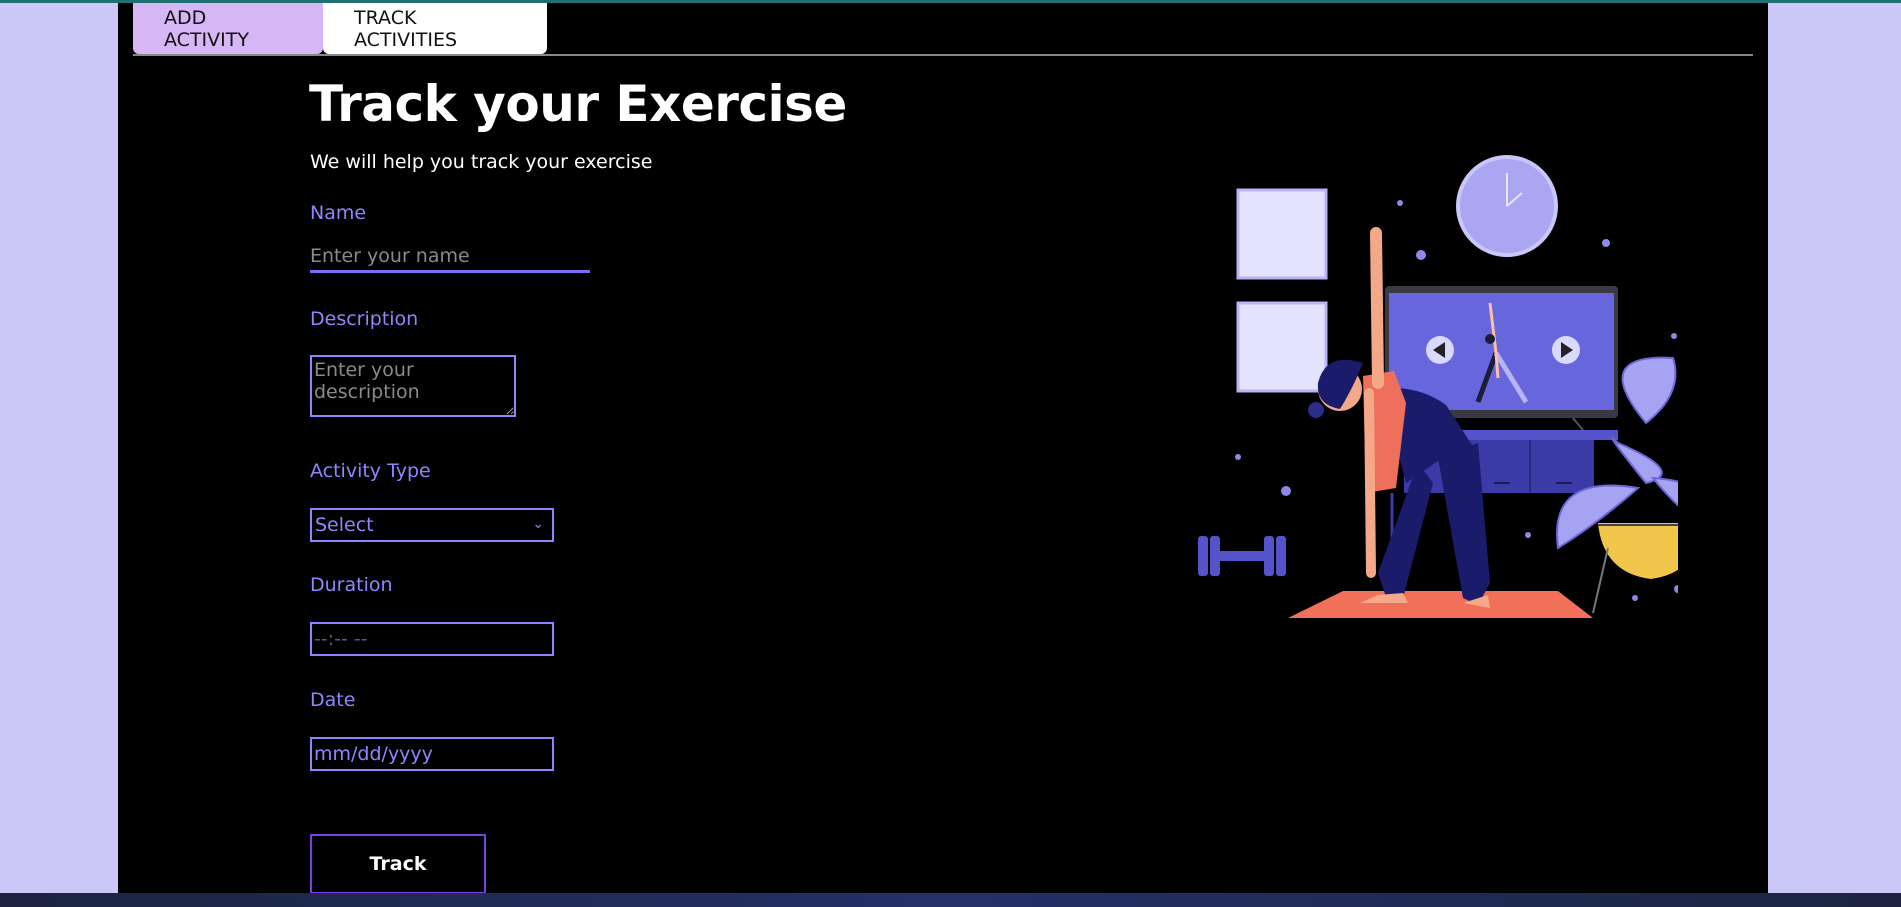  Describe the element at coordinates (1895, 448) in the screenshot. I see `scrollbar` at that location.